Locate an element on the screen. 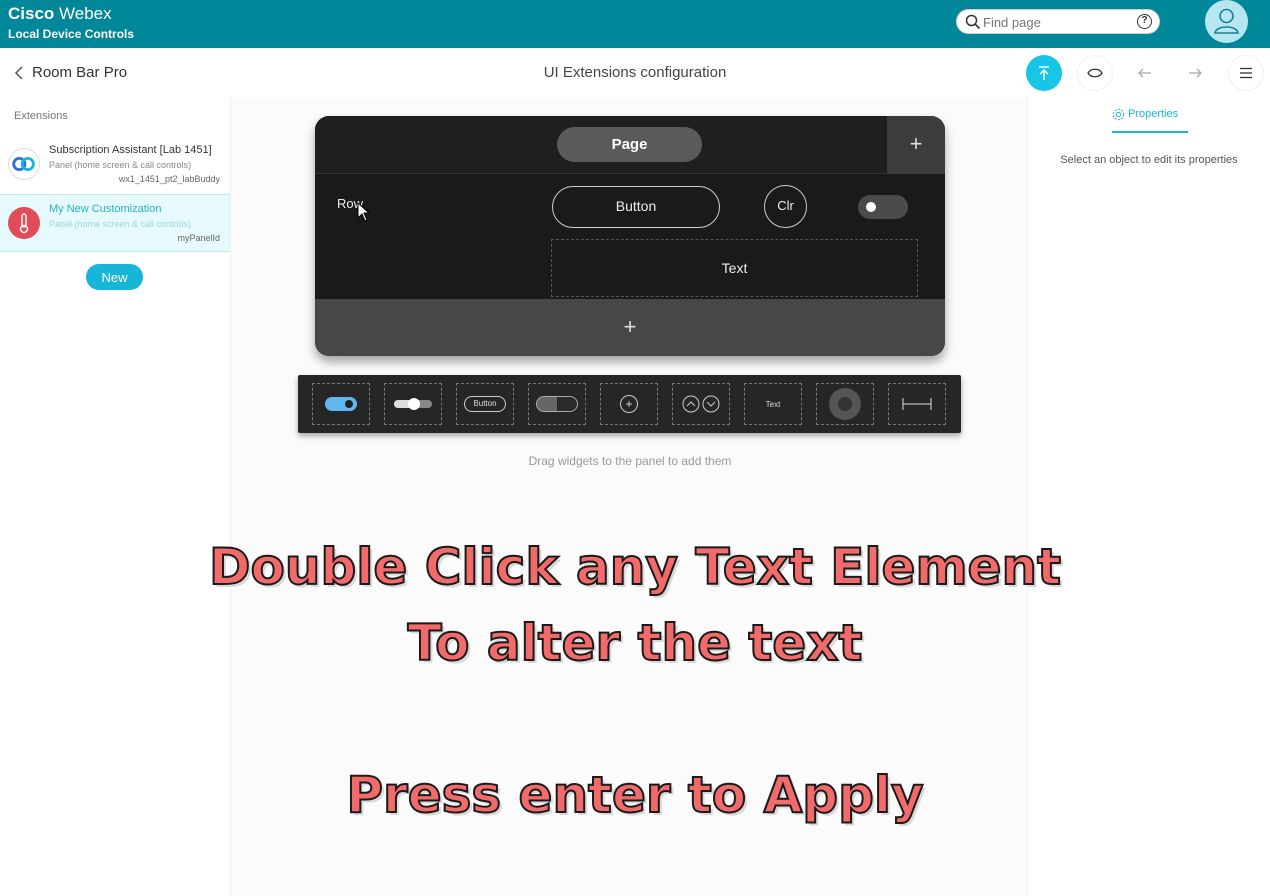  brand: Cisco Webex Local Device Controls is located at coordinates (71, 23).